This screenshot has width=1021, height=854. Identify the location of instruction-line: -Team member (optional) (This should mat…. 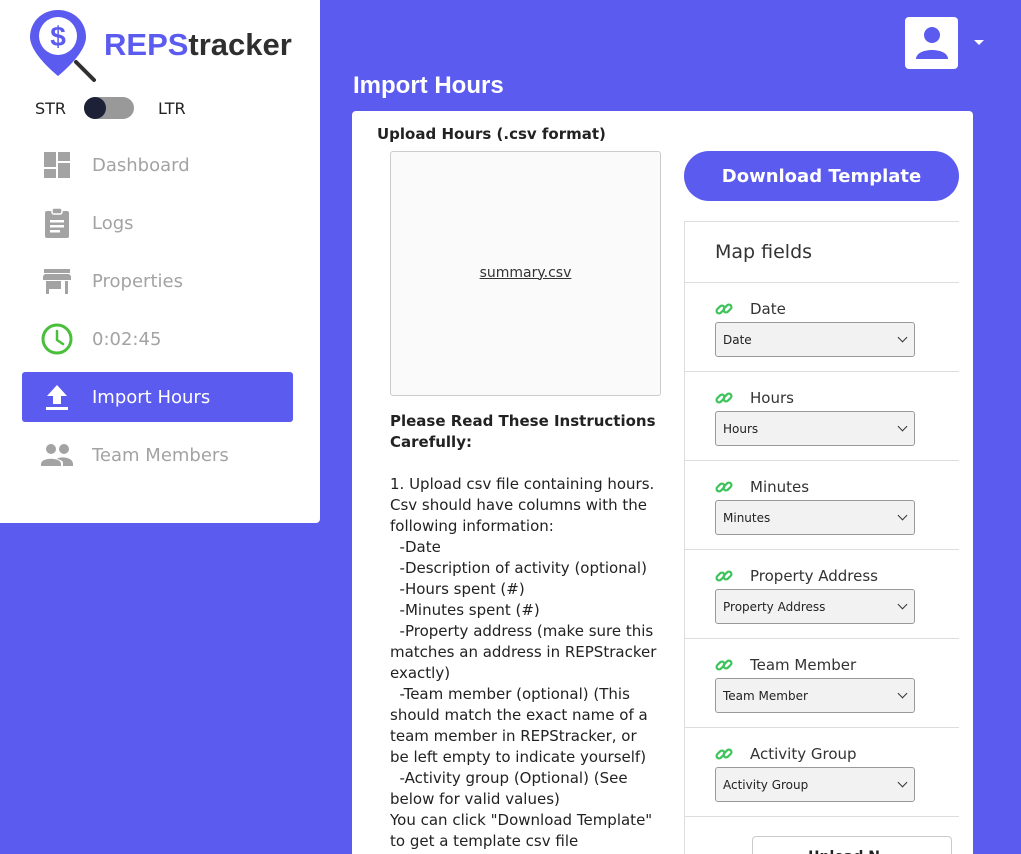
(521, 725).